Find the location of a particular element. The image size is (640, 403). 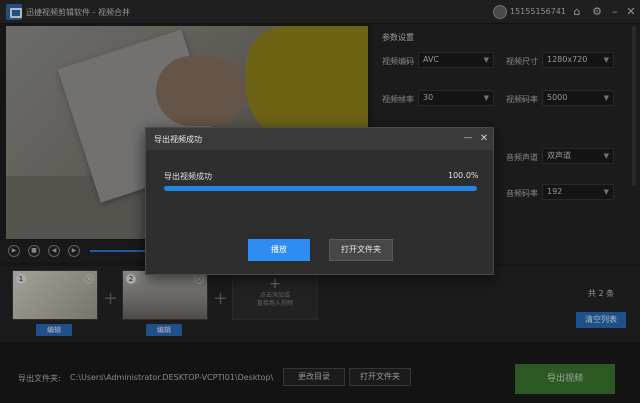

dialog-title: 导出视频成功 is located at coordinates (178, 139).